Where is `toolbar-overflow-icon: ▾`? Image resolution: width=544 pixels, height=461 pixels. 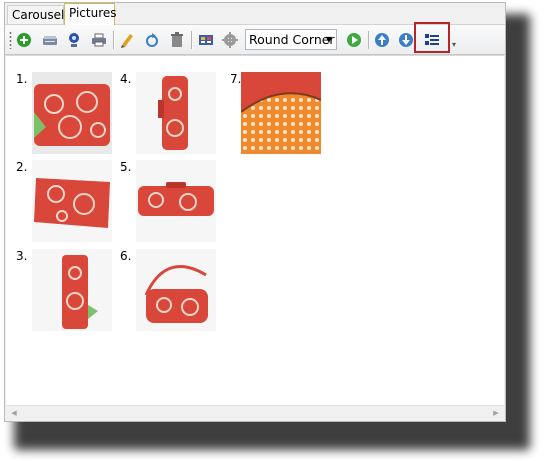
toolbar-overflow-icon: ▾ is located at coordinates (456, 44).